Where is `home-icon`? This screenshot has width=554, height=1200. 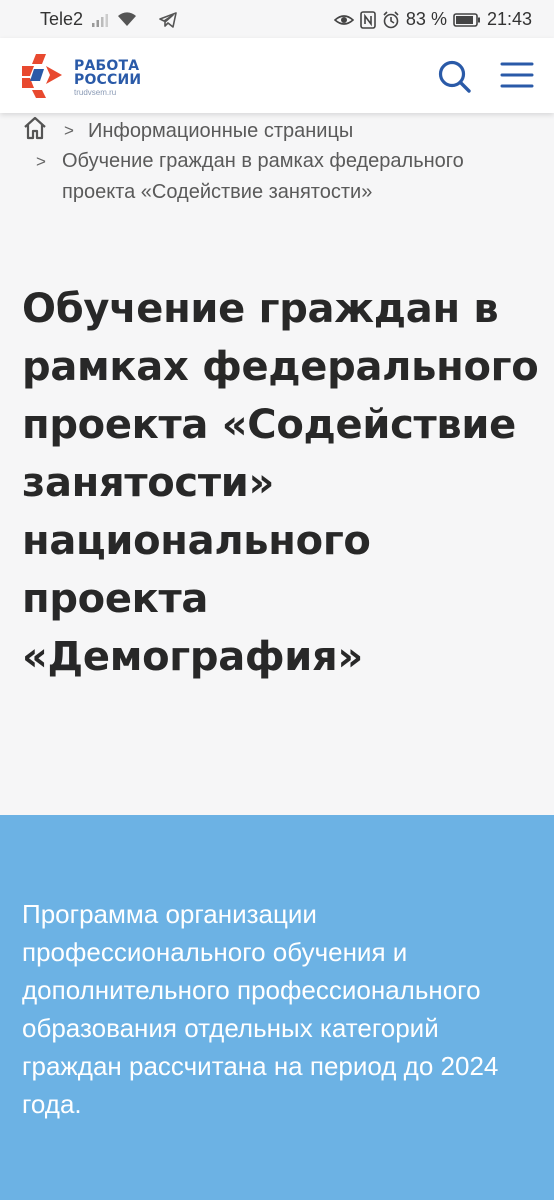
home-icon is located at coordinates (35, 128).